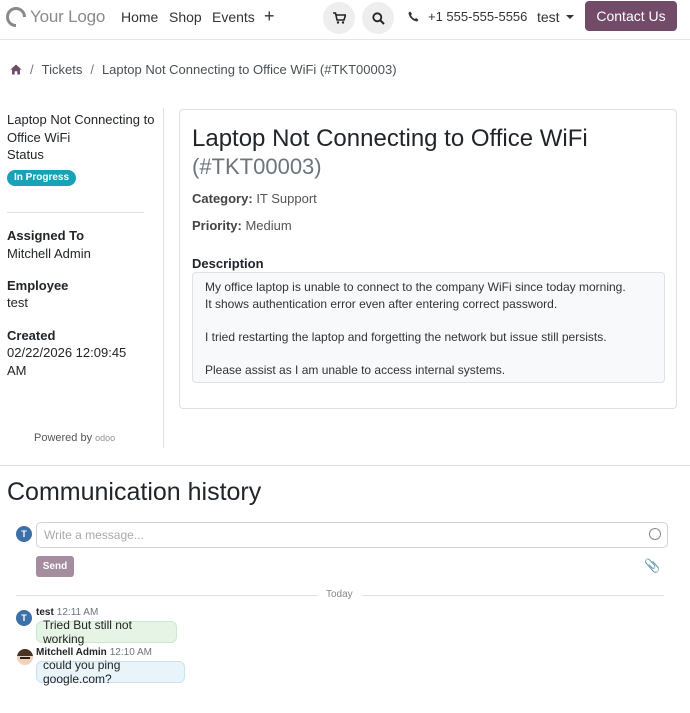  I want to click on message-header: Mitchell Admin 12:10 AM, so click(94, 652).